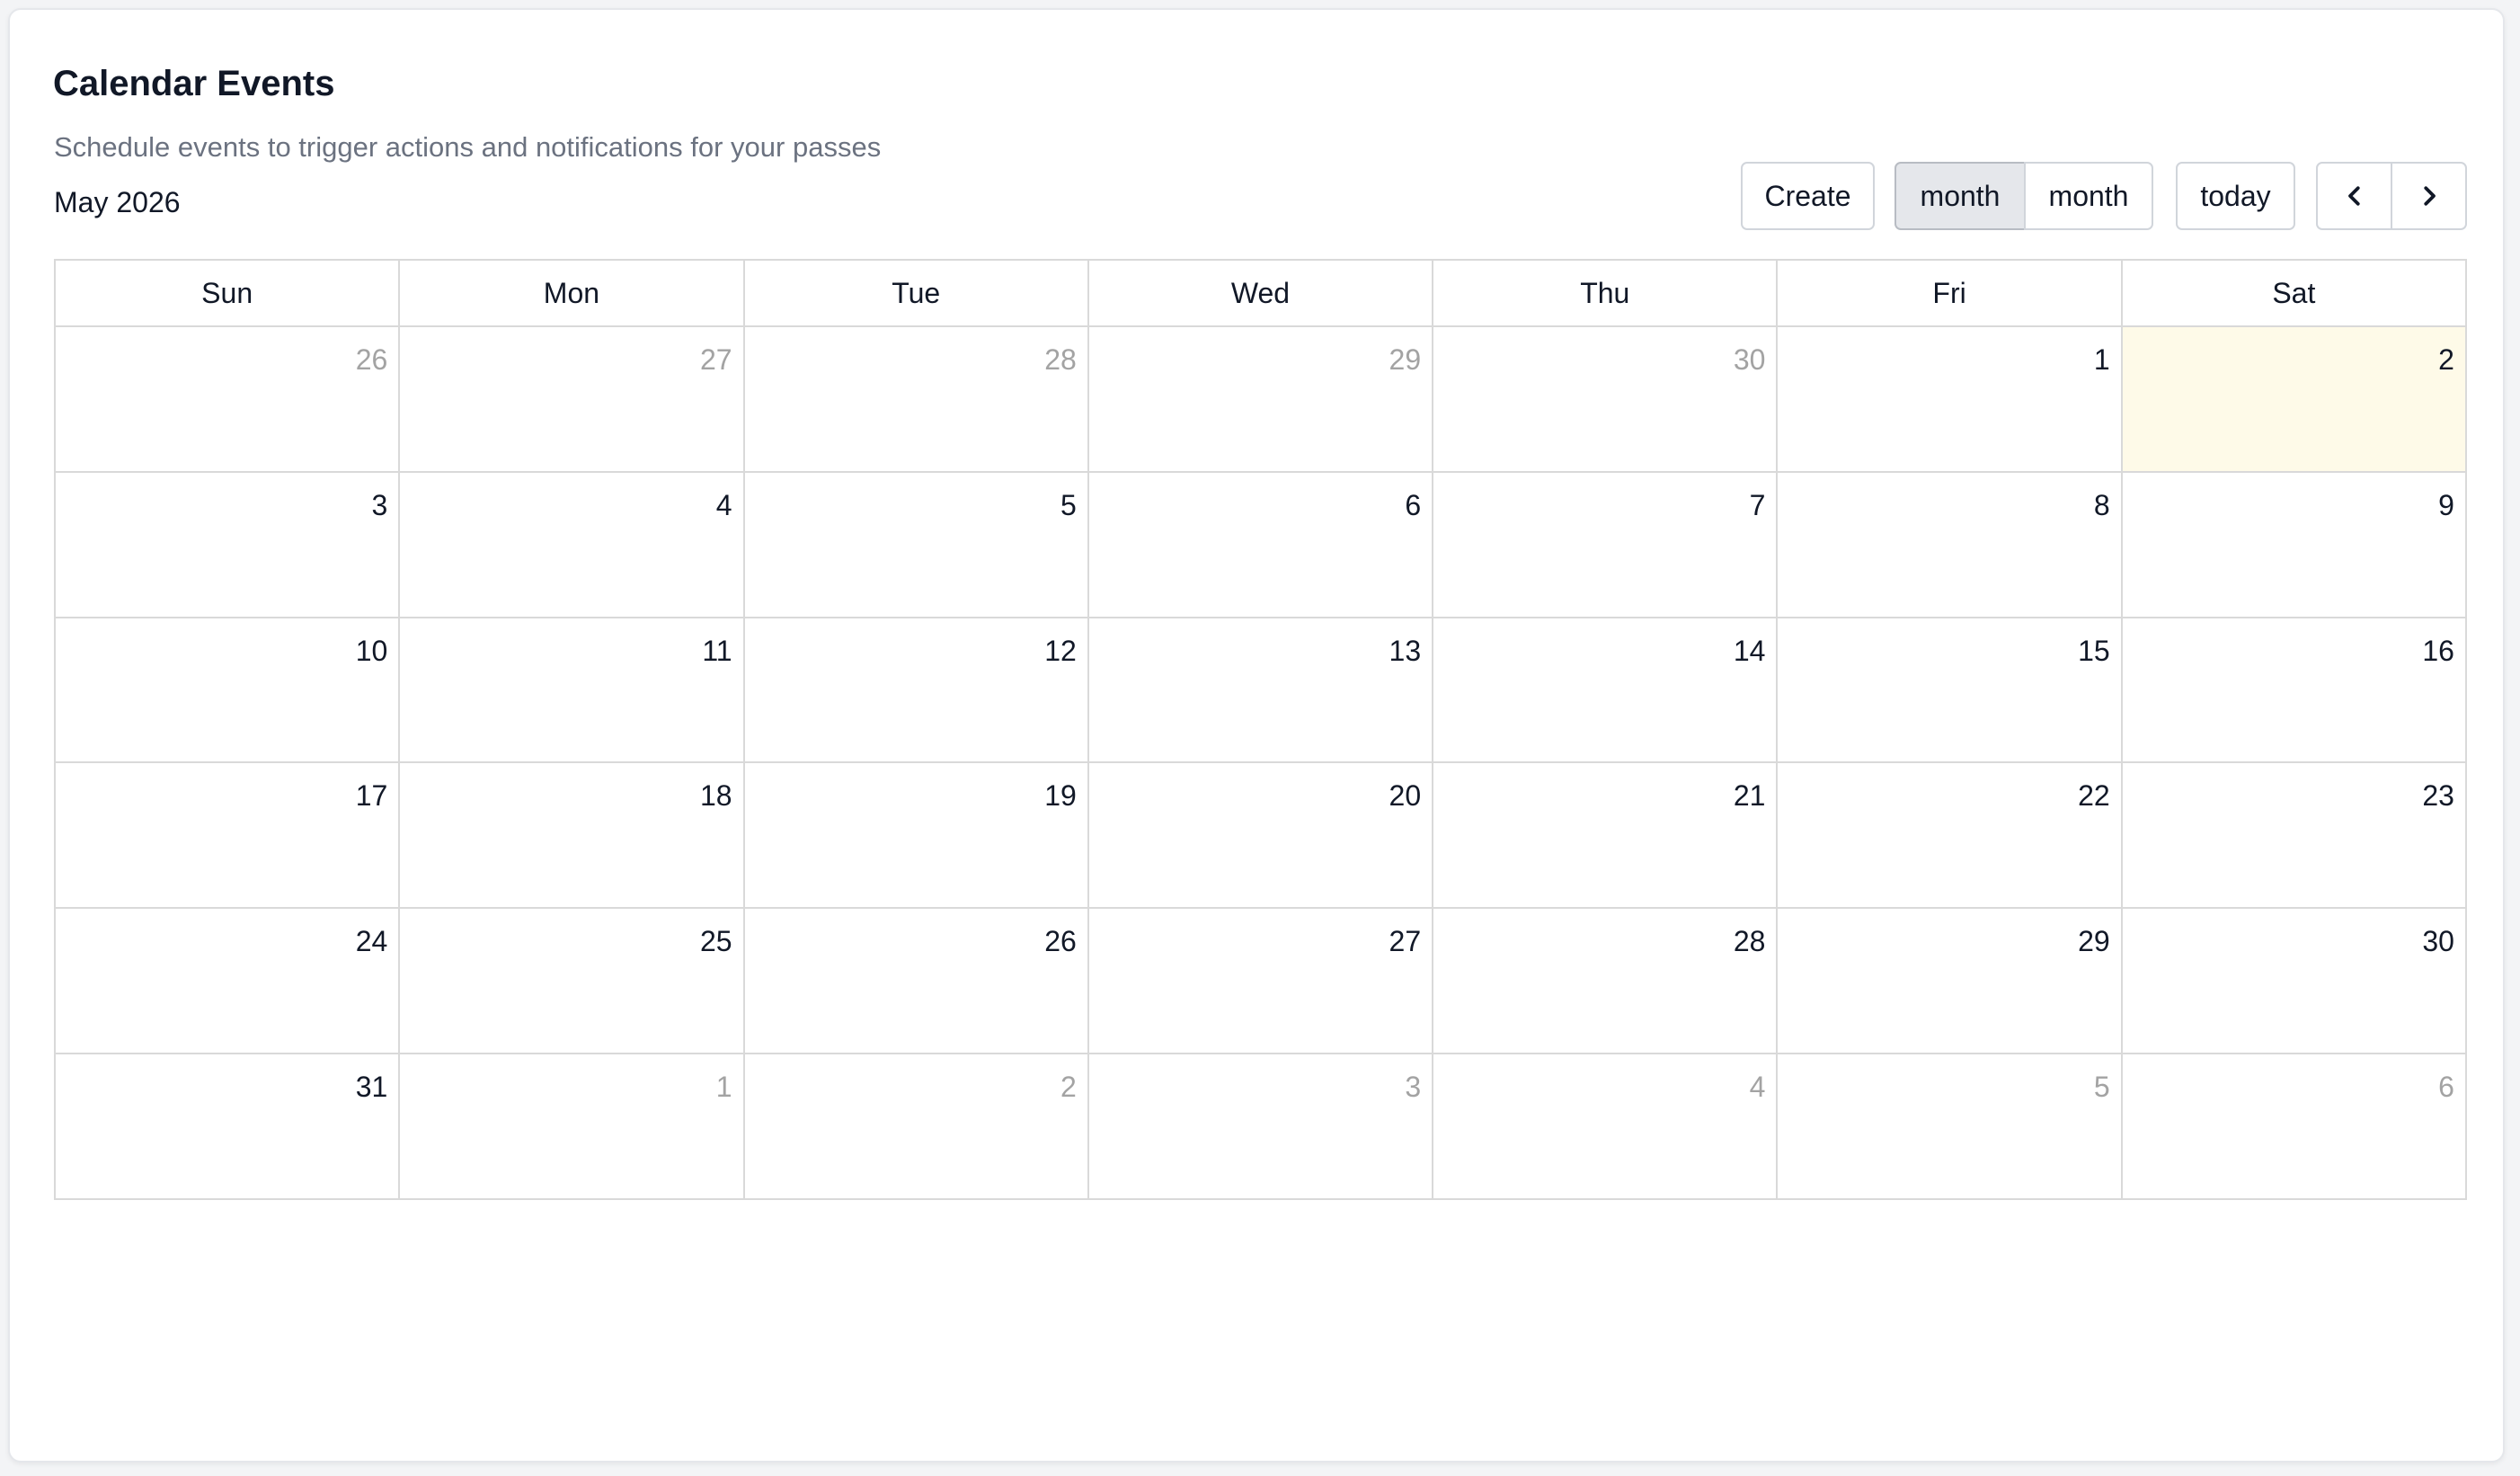 The height and width of the screenshot is (1476, 2520). Describe the element at coordinates (371, 650) in the screenshot. I see `day-number: 10` at that location.